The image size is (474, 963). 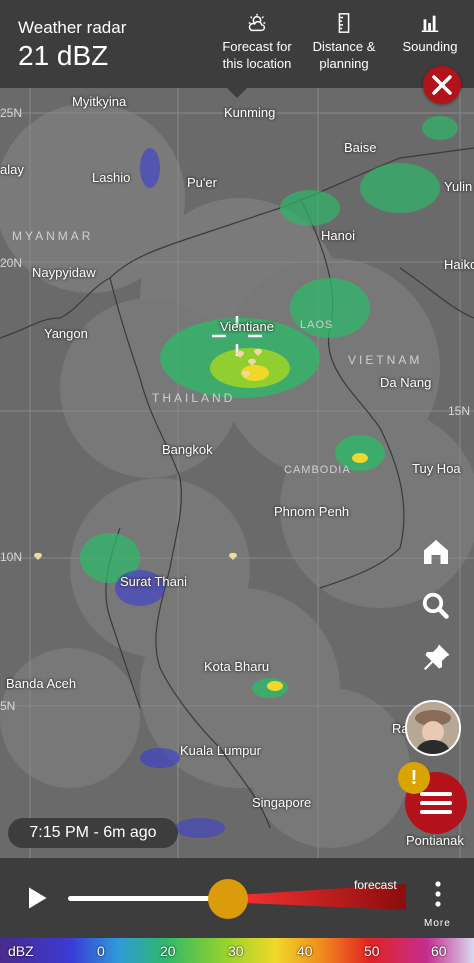 What do you see at coordinates (53, 236) in the screenshot?
I see `country-myanmar: MYANMAR` at bounding box center [53, 236].